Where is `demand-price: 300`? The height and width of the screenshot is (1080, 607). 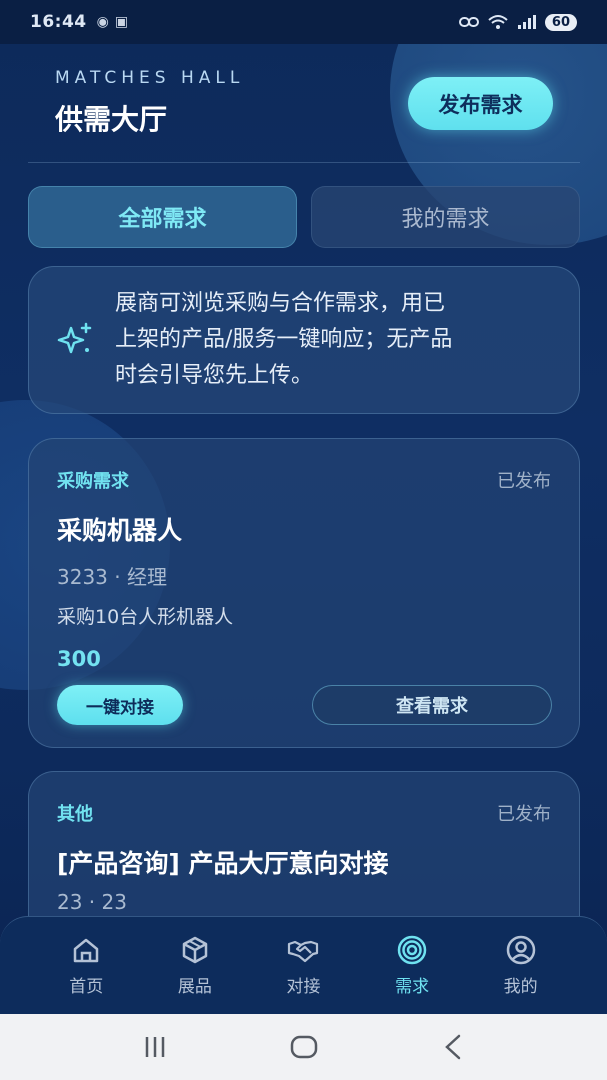
demand-price: 300 is located at coordinates (79, 659).